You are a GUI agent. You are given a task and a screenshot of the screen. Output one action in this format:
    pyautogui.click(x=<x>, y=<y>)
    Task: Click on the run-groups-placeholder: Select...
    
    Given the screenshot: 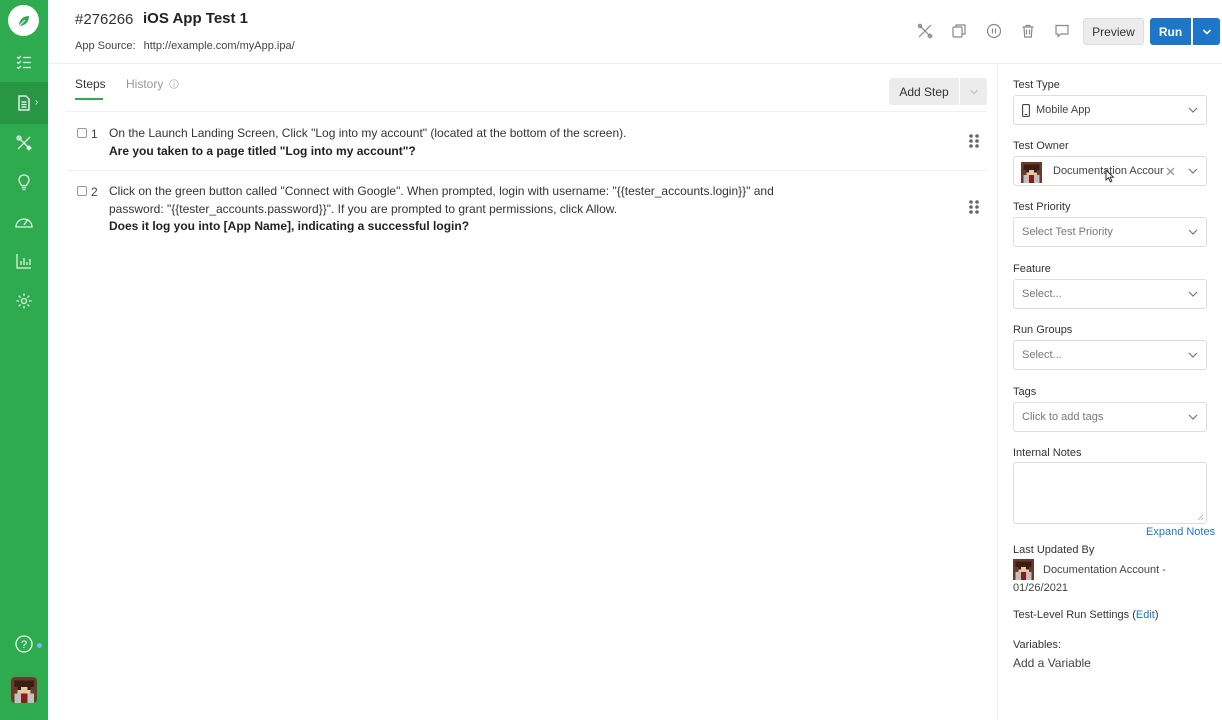 What is the action you would take?
    pyautogui.click(x=1042, y=355)
    